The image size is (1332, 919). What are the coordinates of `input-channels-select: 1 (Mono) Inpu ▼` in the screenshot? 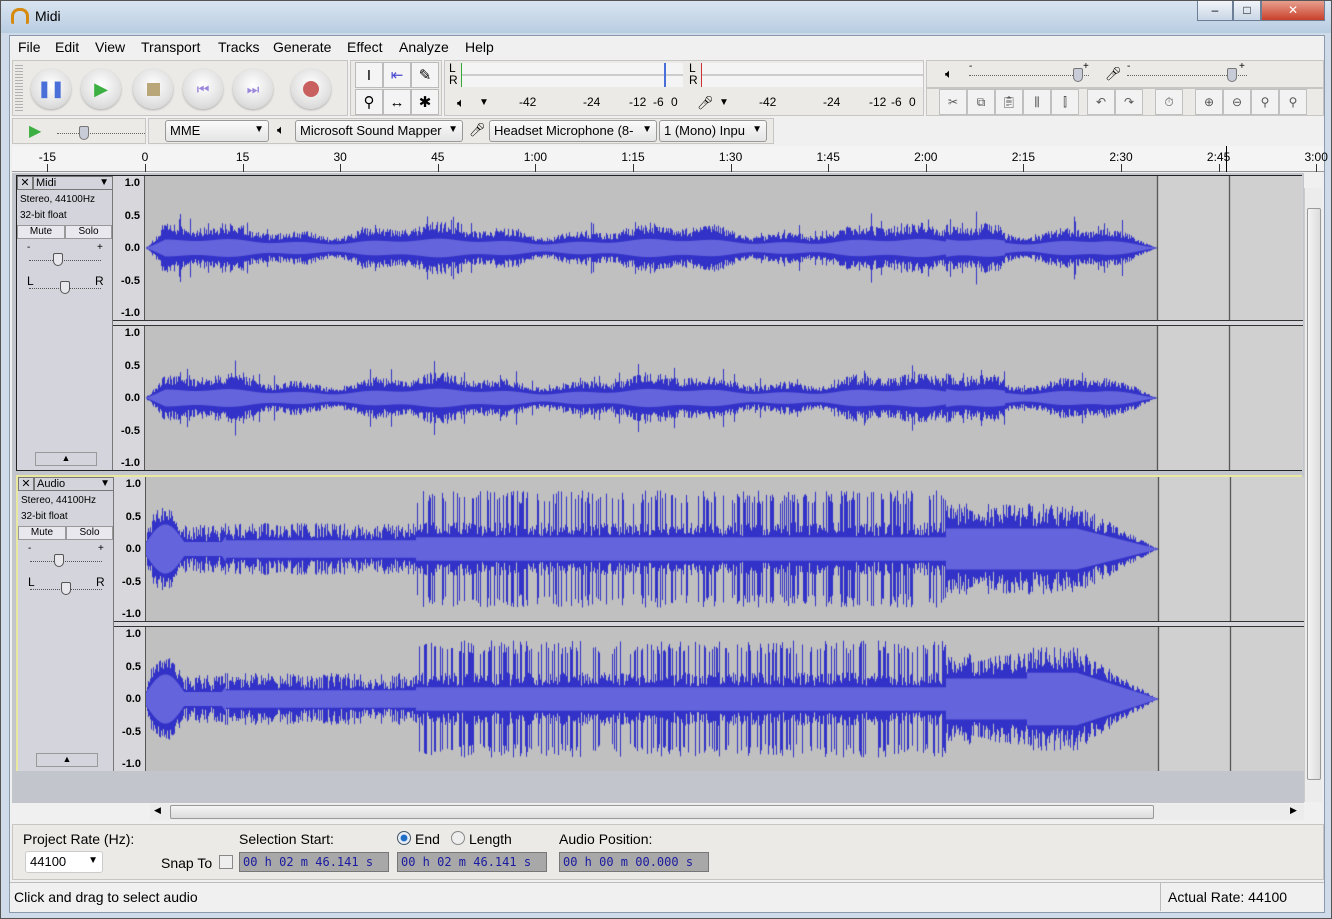 It's located at (713, 131).